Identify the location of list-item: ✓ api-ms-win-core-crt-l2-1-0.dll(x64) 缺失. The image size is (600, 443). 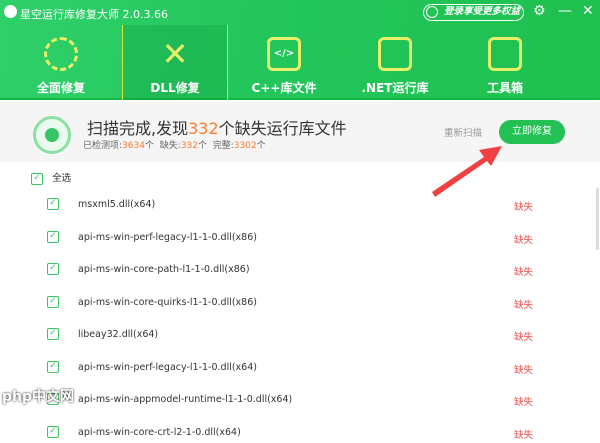
(297, 433).